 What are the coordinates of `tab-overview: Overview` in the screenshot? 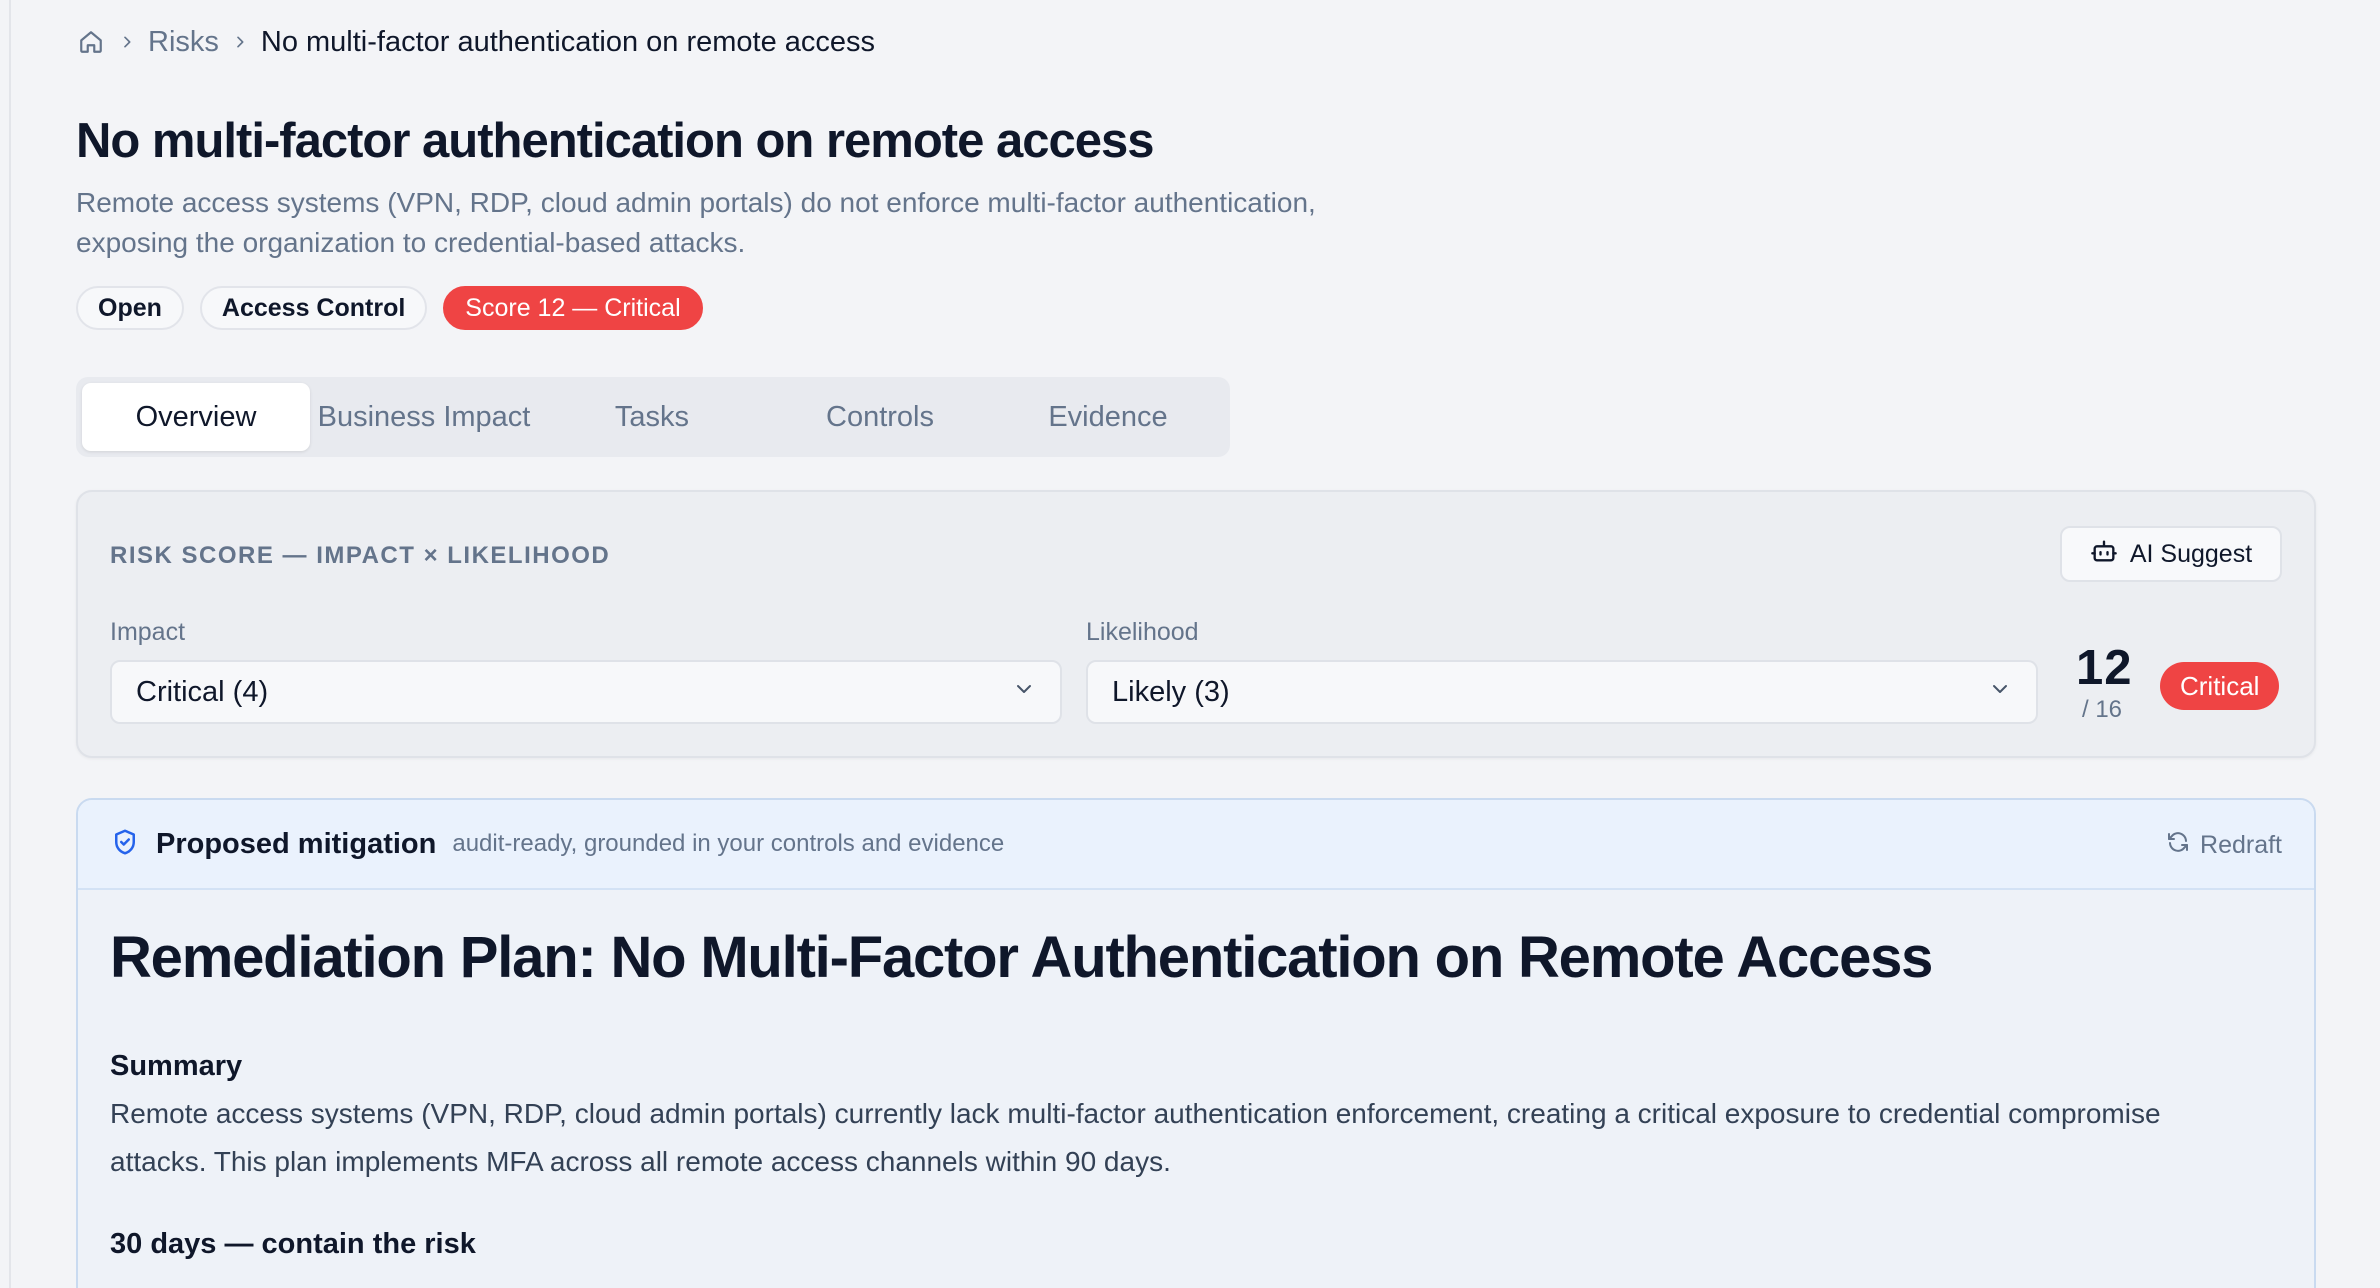 It's located at (196, 417).